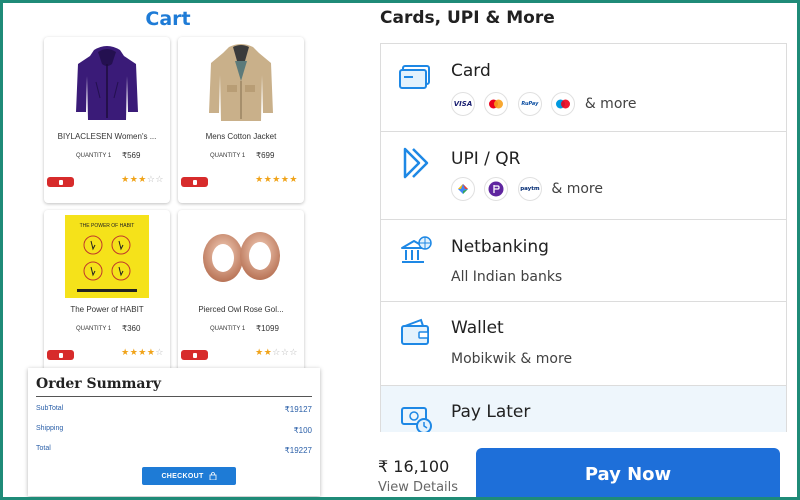  Describe the element at coordinates (182, 476) in the screenshot. I see `checkout-label: CHECKOUT` at that location.